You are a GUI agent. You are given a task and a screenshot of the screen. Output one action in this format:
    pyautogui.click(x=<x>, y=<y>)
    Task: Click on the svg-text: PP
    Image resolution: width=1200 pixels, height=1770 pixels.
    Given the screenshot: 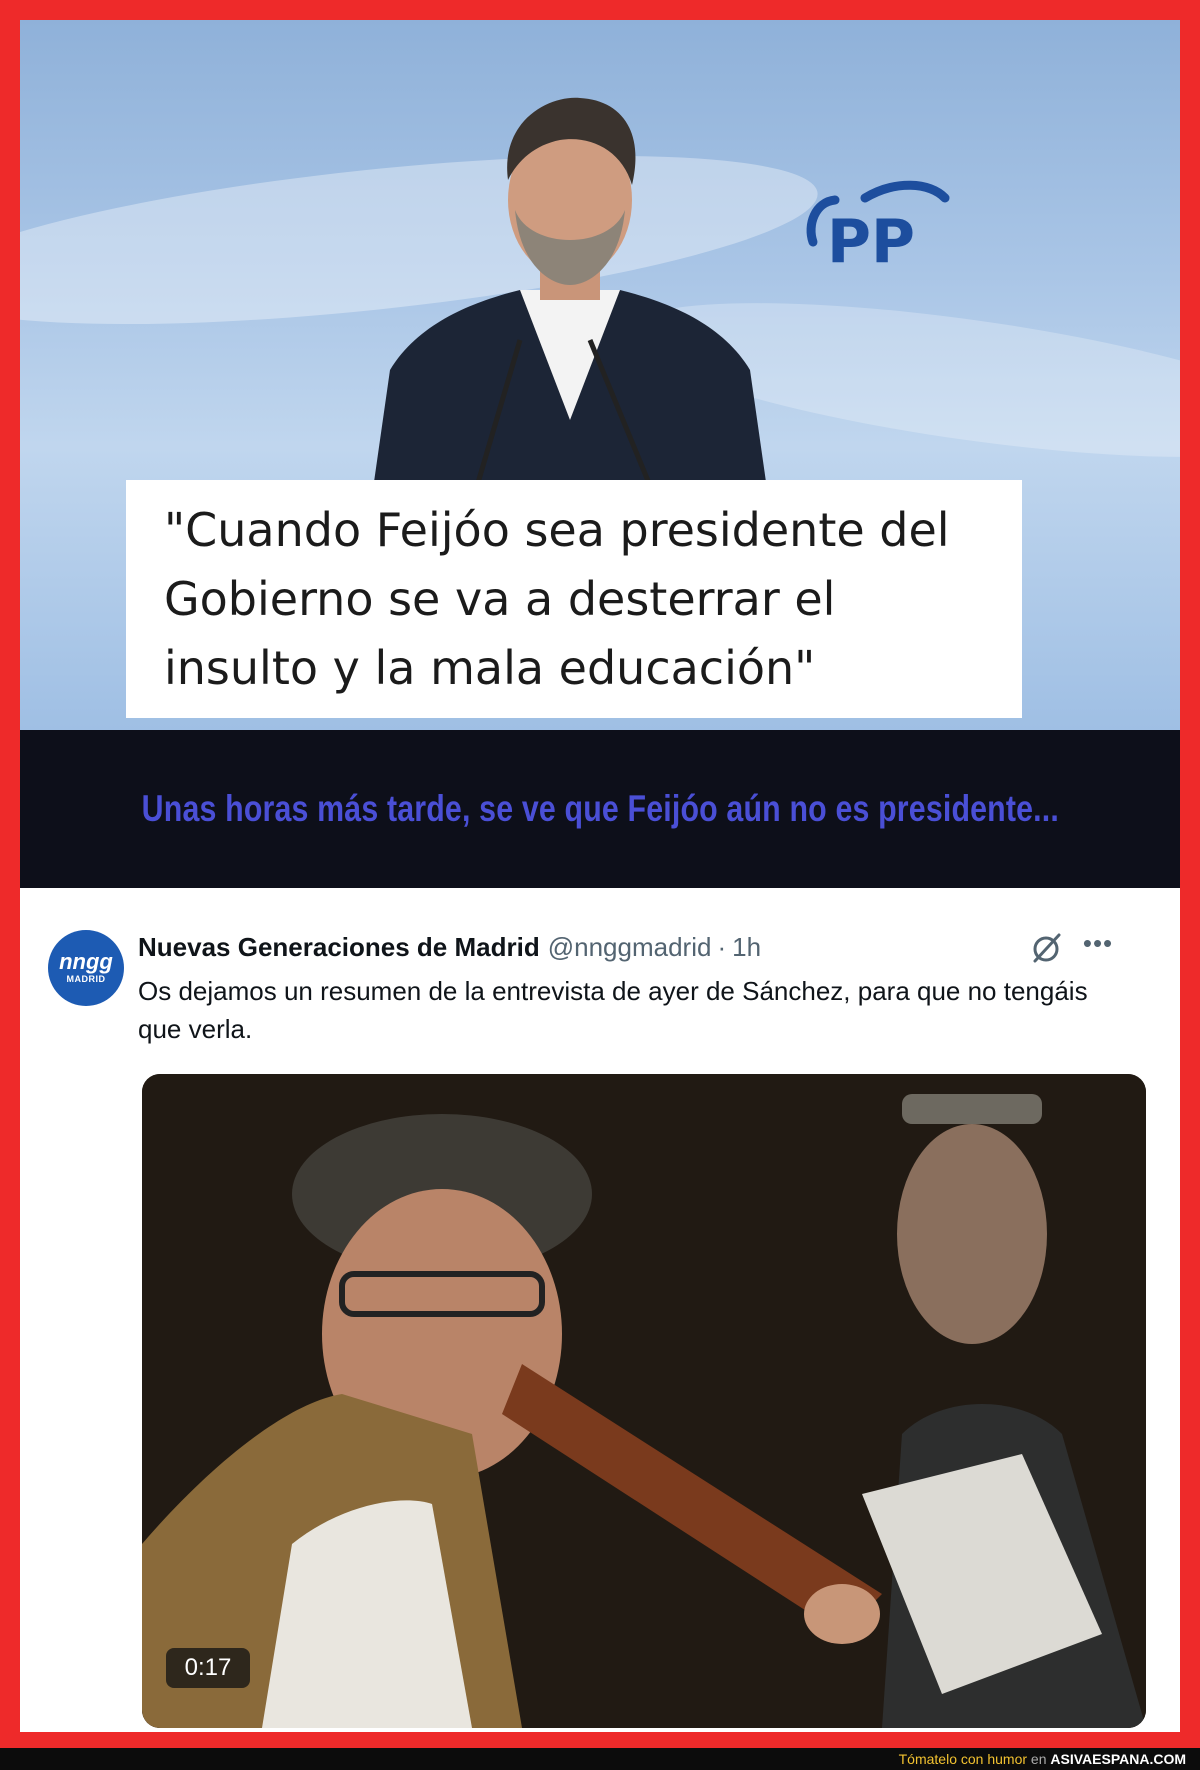 What is the action you would take?
    pyautogui.click(x=871, y=242)
    